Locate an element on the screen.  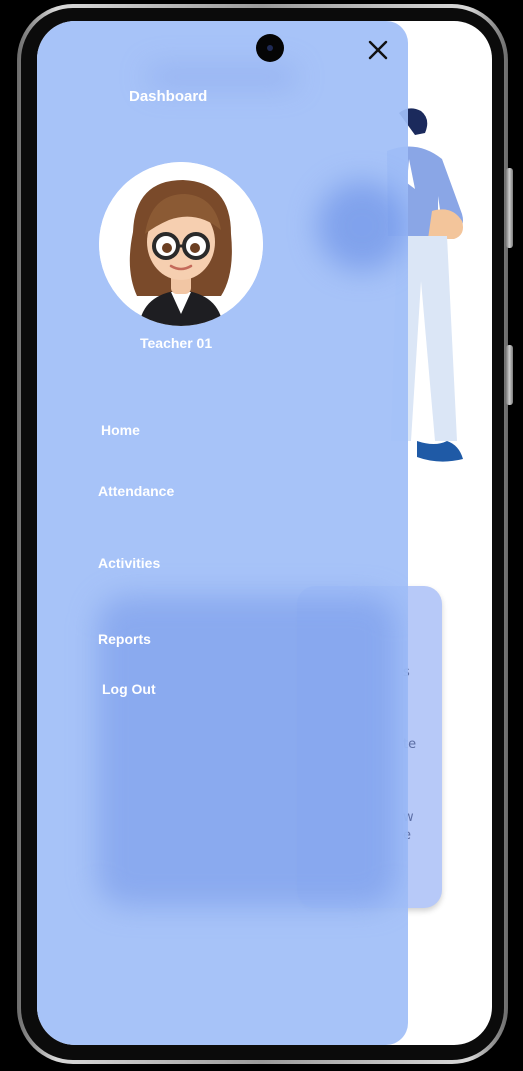
menu-item-home: Home is located at coordinates (120, 430).